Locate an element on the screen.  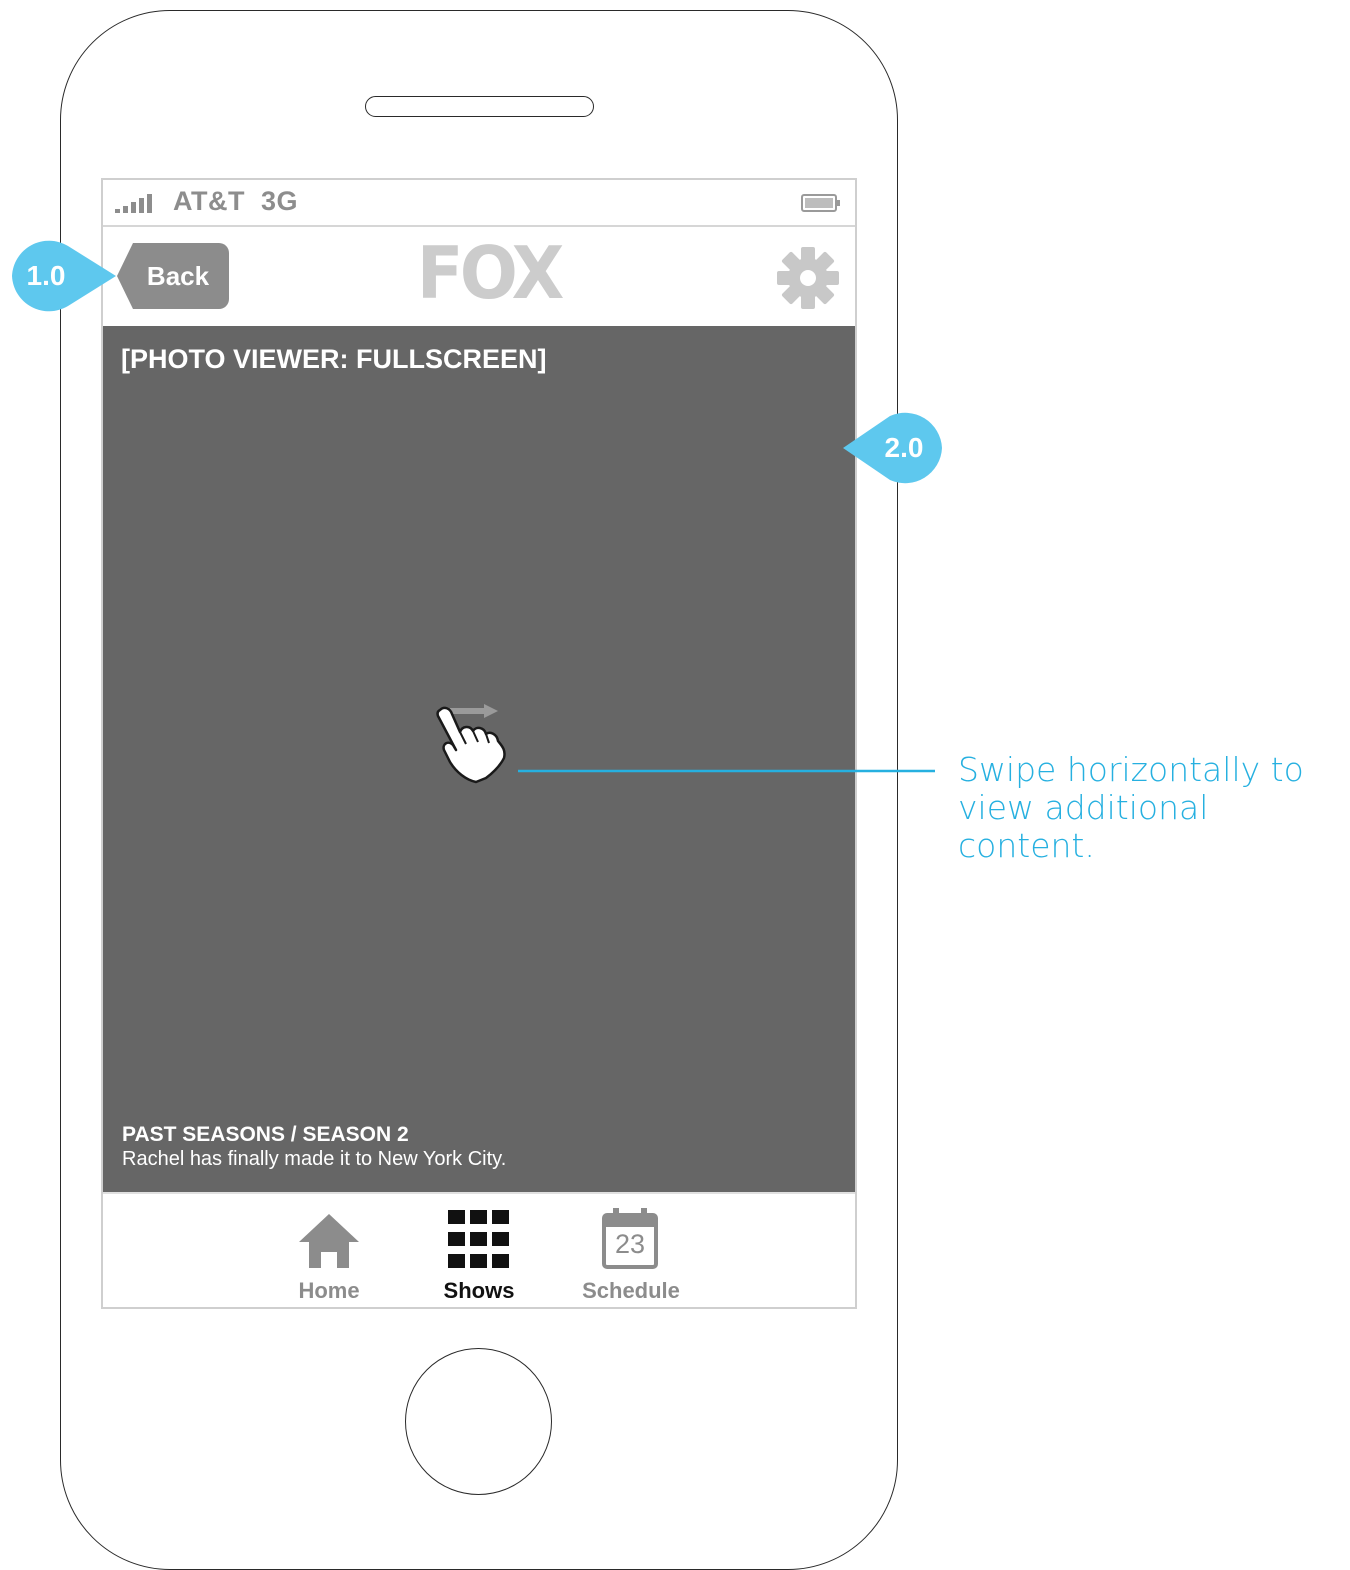
tab-shows: Shows is located at coordinates (479, 1250).